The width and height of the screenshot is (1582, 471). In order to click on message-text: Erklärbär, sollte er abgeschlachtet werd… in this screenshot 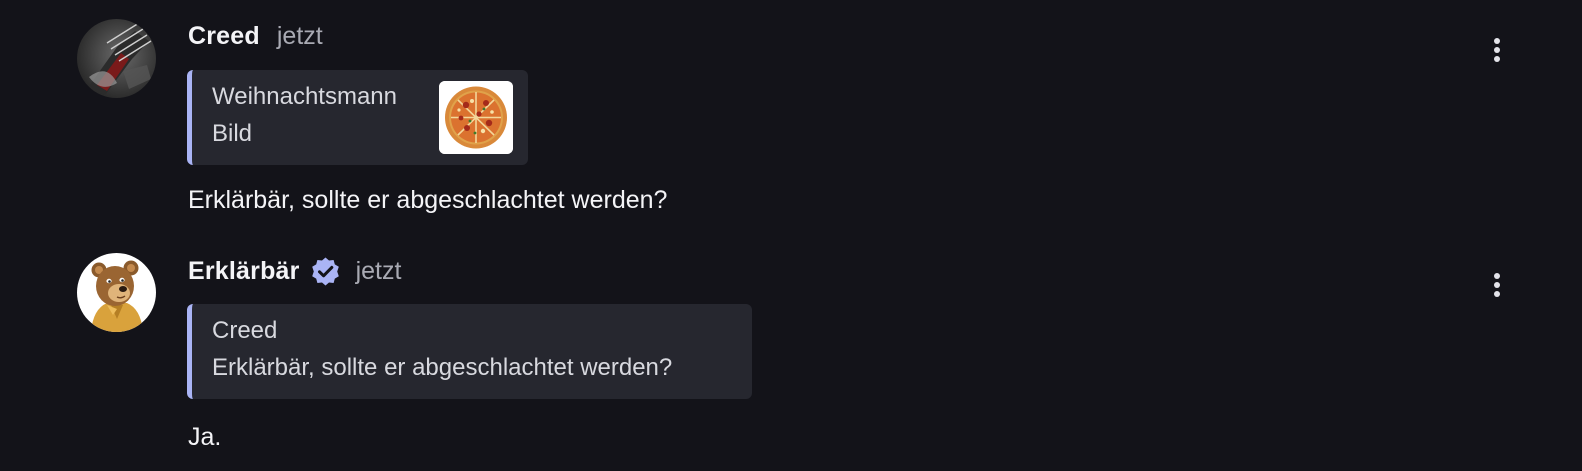, I will do `click(428, 200)`.